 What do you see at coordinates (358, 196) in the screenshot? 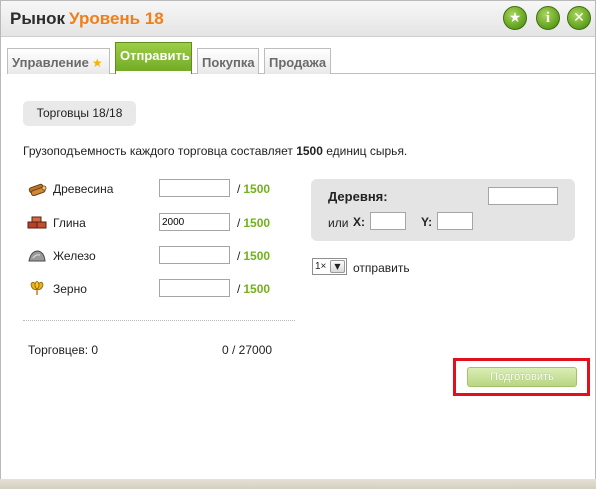
I see `village-label: Деревня:` at bounding box center [358, 196].